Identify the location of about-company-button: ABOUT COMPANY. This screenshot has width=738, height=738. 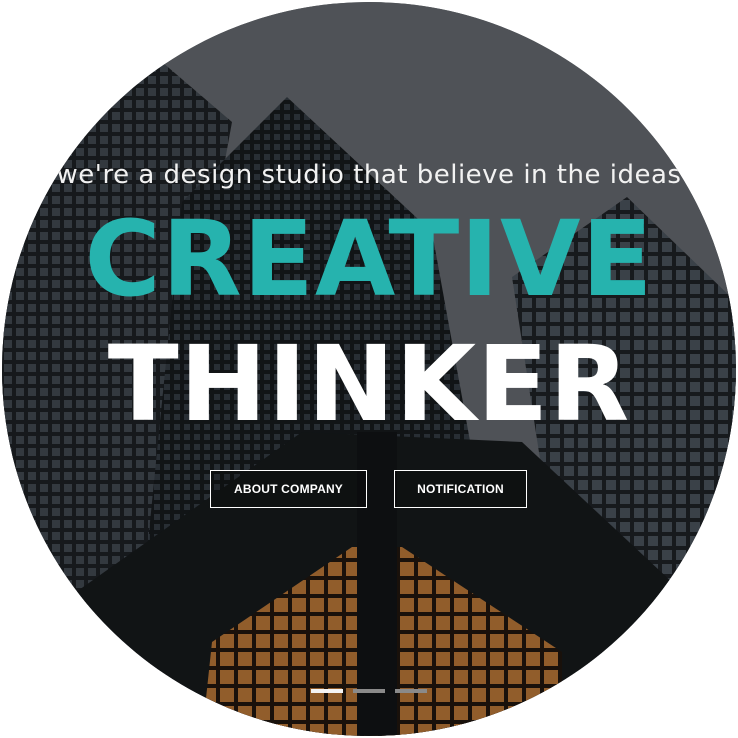
(288, 489).